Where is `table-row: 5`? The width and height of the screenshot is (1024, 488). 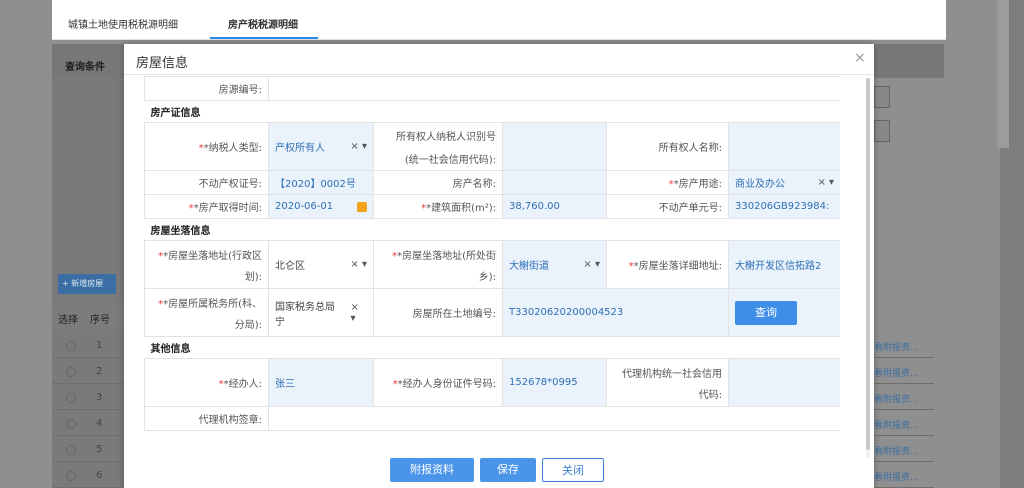
table-row: 5 is located at coordinates (88, 450).